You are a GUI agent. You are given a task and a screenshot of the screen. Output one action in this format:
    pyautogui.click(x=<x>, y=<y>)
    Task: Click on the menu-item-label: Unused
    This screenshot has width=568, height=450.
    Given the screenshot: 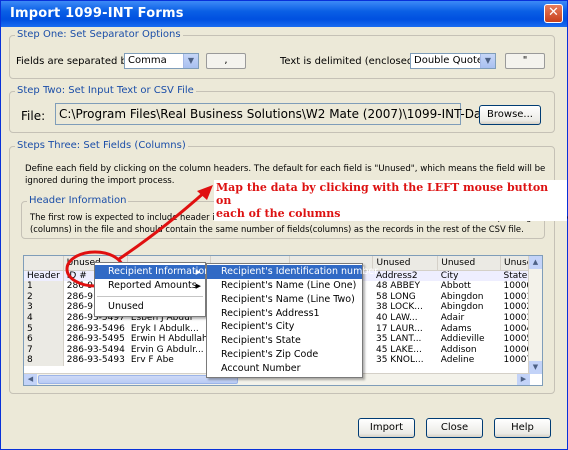 What is the action you would take?
    pyautogui.click(x=126, y=306)
    